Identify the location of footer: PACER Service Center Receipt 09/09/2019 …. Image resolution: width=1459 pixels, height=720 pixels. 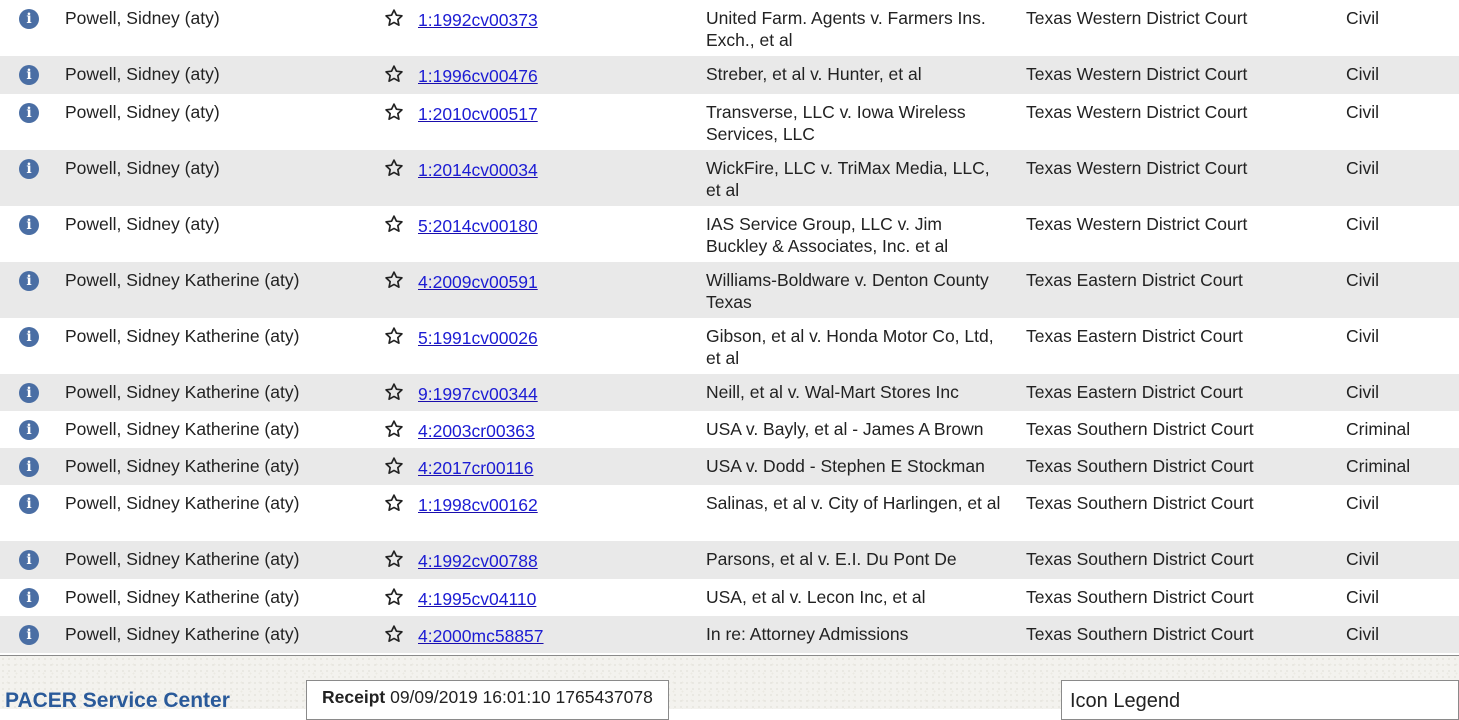
(729, 688).